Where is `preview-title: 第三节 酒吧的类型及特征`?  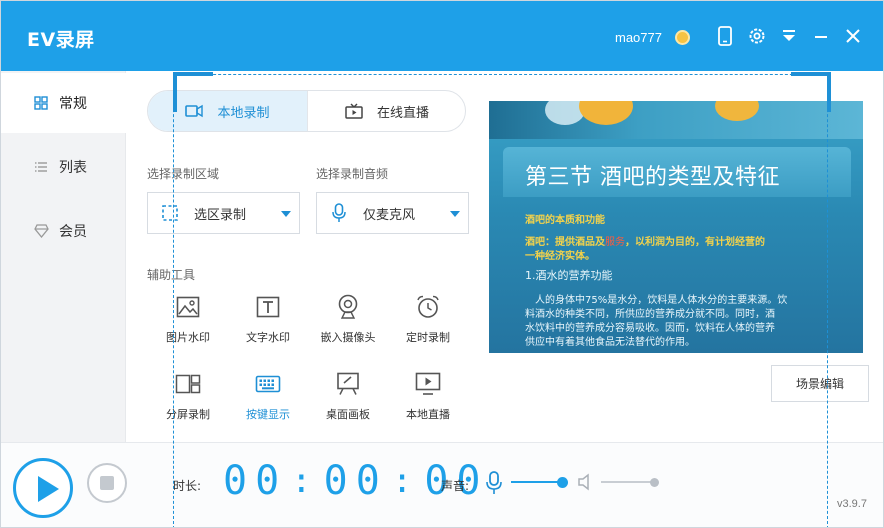 preview-title: 第三节 酒吧的类型及特征 is located at coordinates (652, 177).